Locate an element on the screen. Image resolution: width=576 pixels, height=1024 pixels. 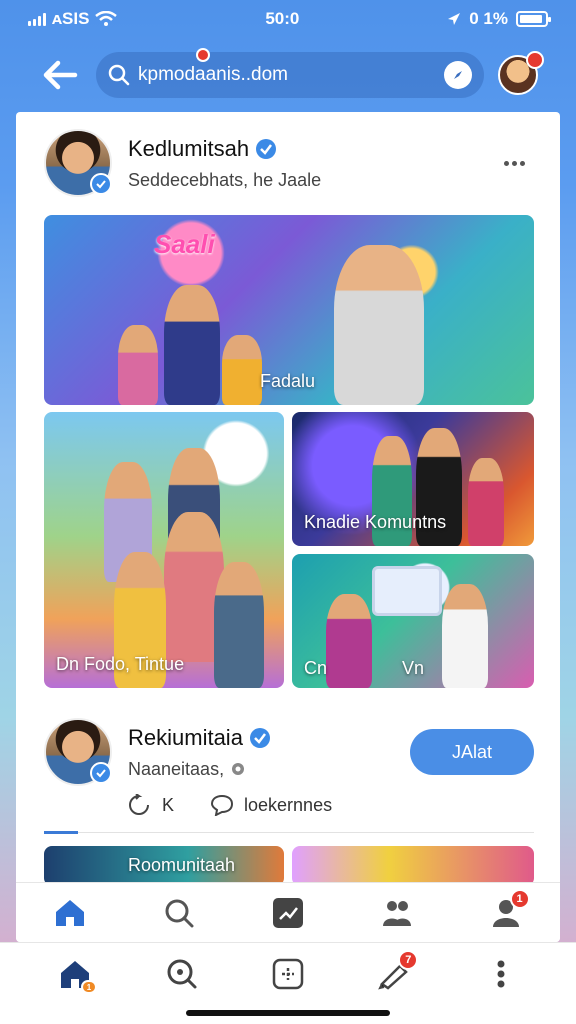
status-left: ᴀSIS is located at coordinates (73, 19).